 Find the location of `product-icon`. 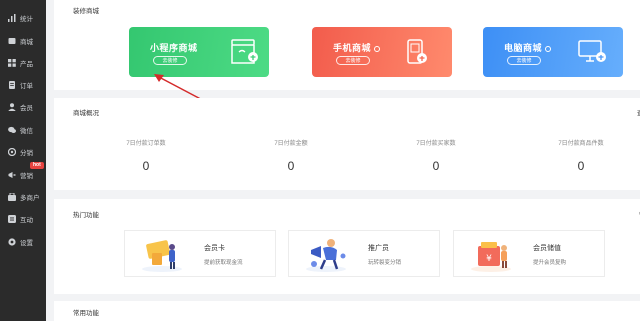

product-icon is located at coordinates (11, 63).